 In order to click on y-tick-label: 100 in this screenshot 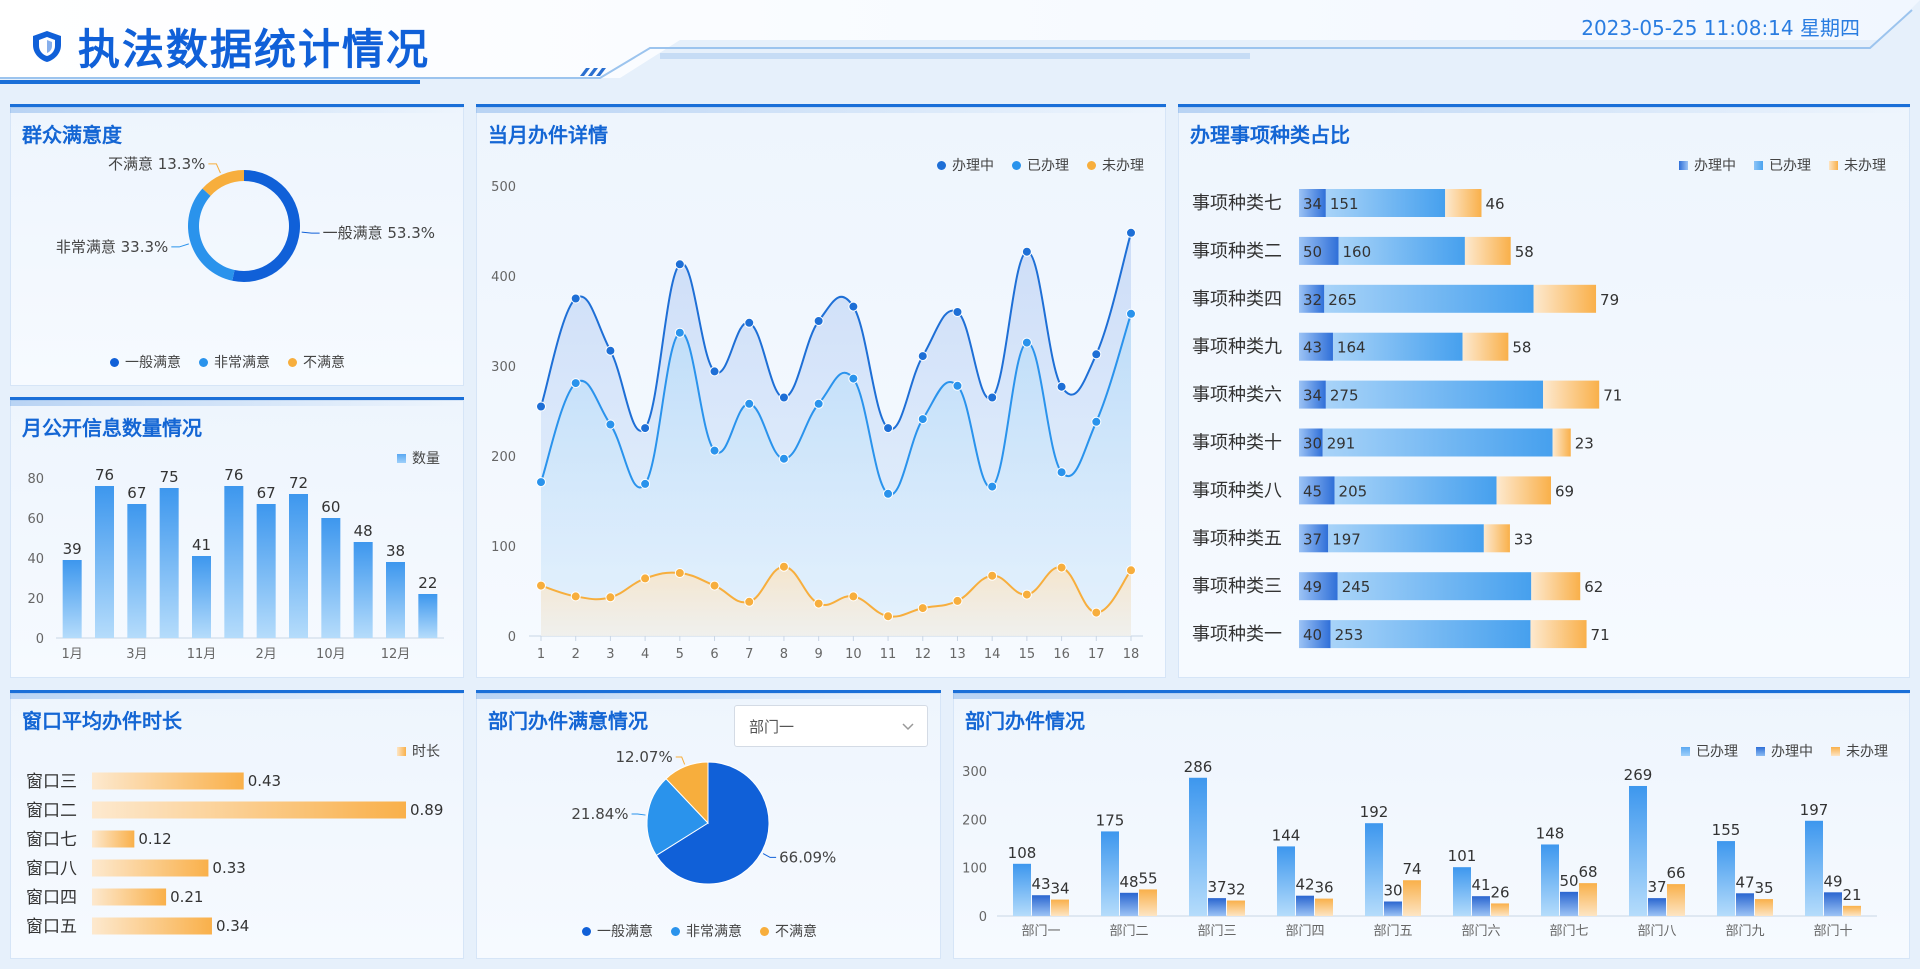, I will do `click(503, 547)`.